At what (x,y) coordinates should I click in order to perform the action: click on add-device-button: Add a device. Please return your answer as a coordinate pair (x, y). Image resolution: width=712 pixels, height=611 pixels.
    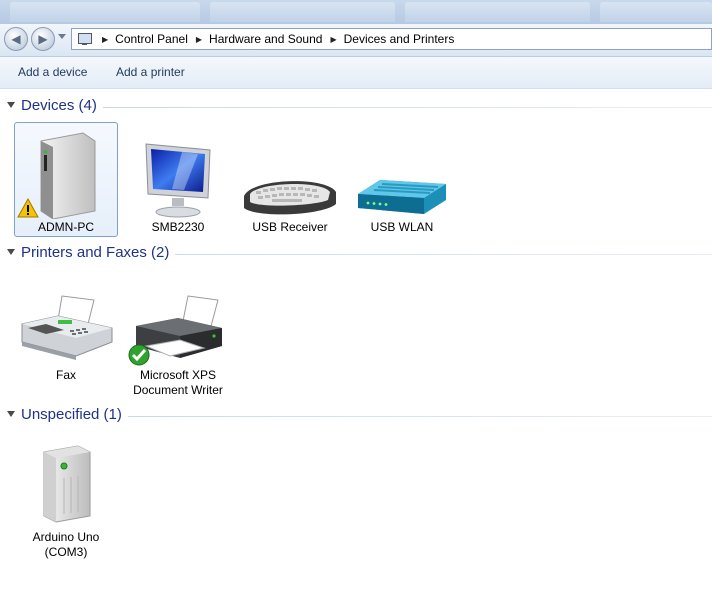
    Looking at the image, I should click on (52, 72).